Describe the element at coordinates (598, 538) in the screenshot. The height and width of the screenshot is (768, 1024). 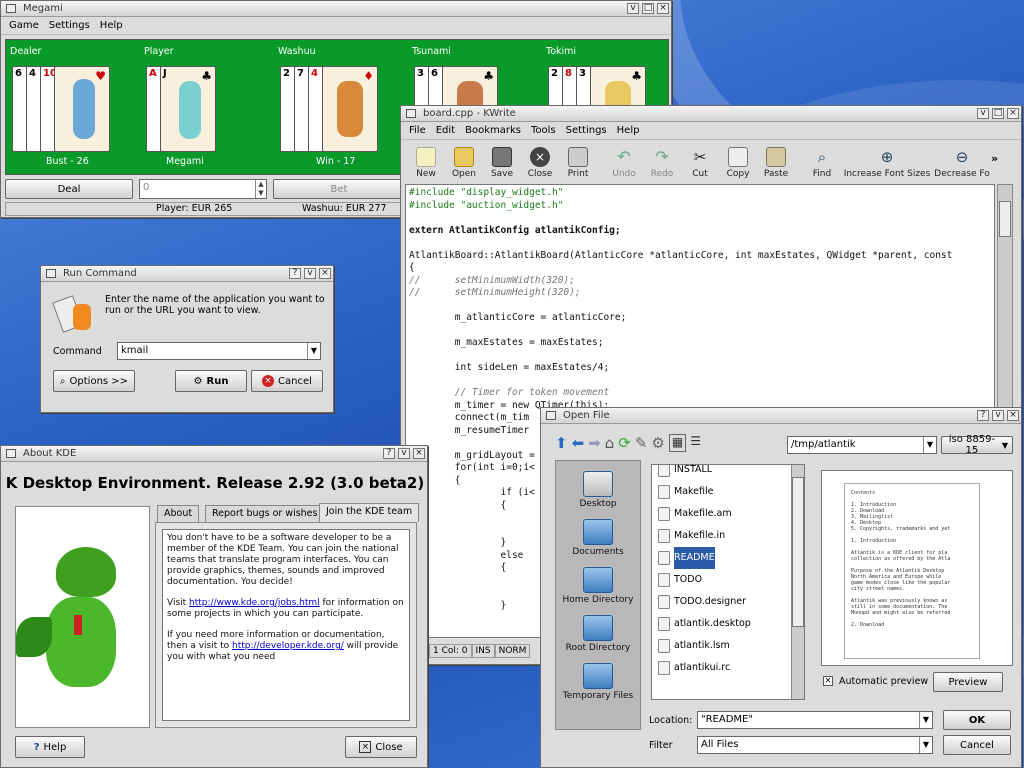
I see `place-documents: Documents` at that location.